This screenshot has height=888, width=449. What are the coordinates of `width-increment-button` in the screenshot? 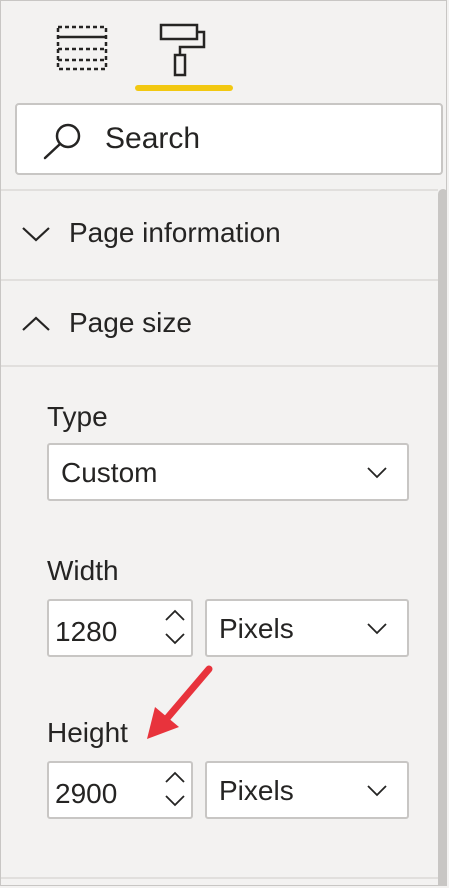 It's located at (175, 616).